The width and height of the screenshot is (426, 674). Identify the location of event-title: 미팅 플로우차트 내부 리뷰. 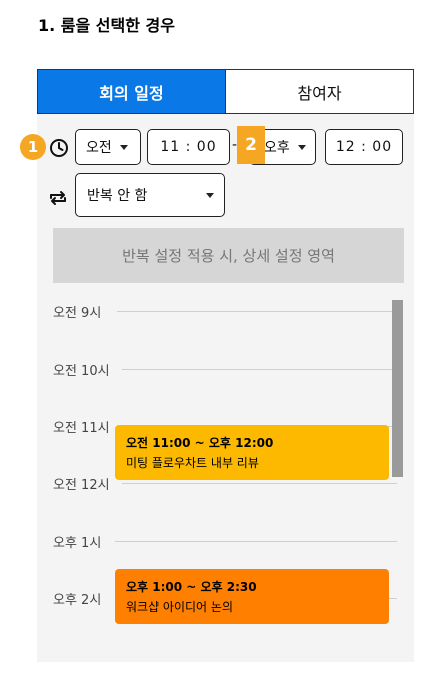
(192, 463).